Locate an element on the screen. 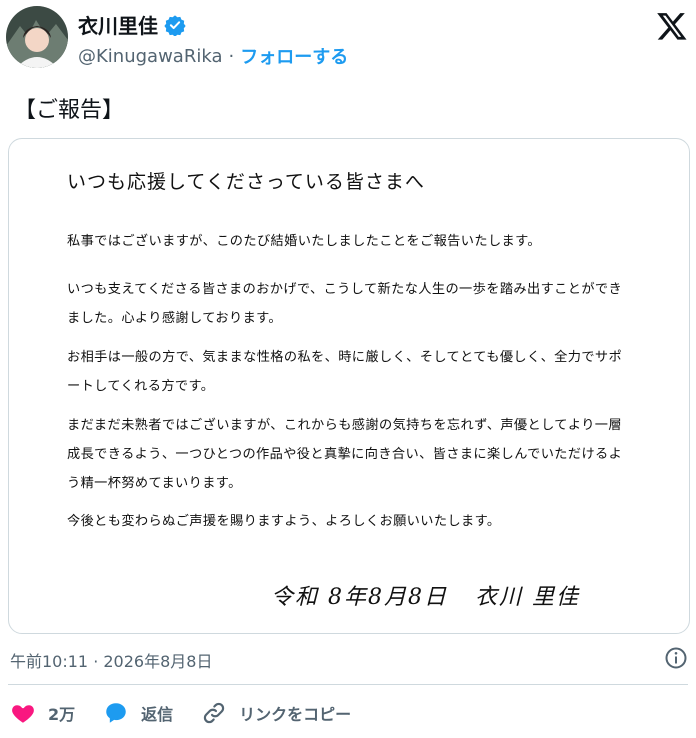 This screenshot has height=738, width=696. handwritten-signature: 令和 8年8月8日 衣川 里佳 is located at coordinates (425, 597).